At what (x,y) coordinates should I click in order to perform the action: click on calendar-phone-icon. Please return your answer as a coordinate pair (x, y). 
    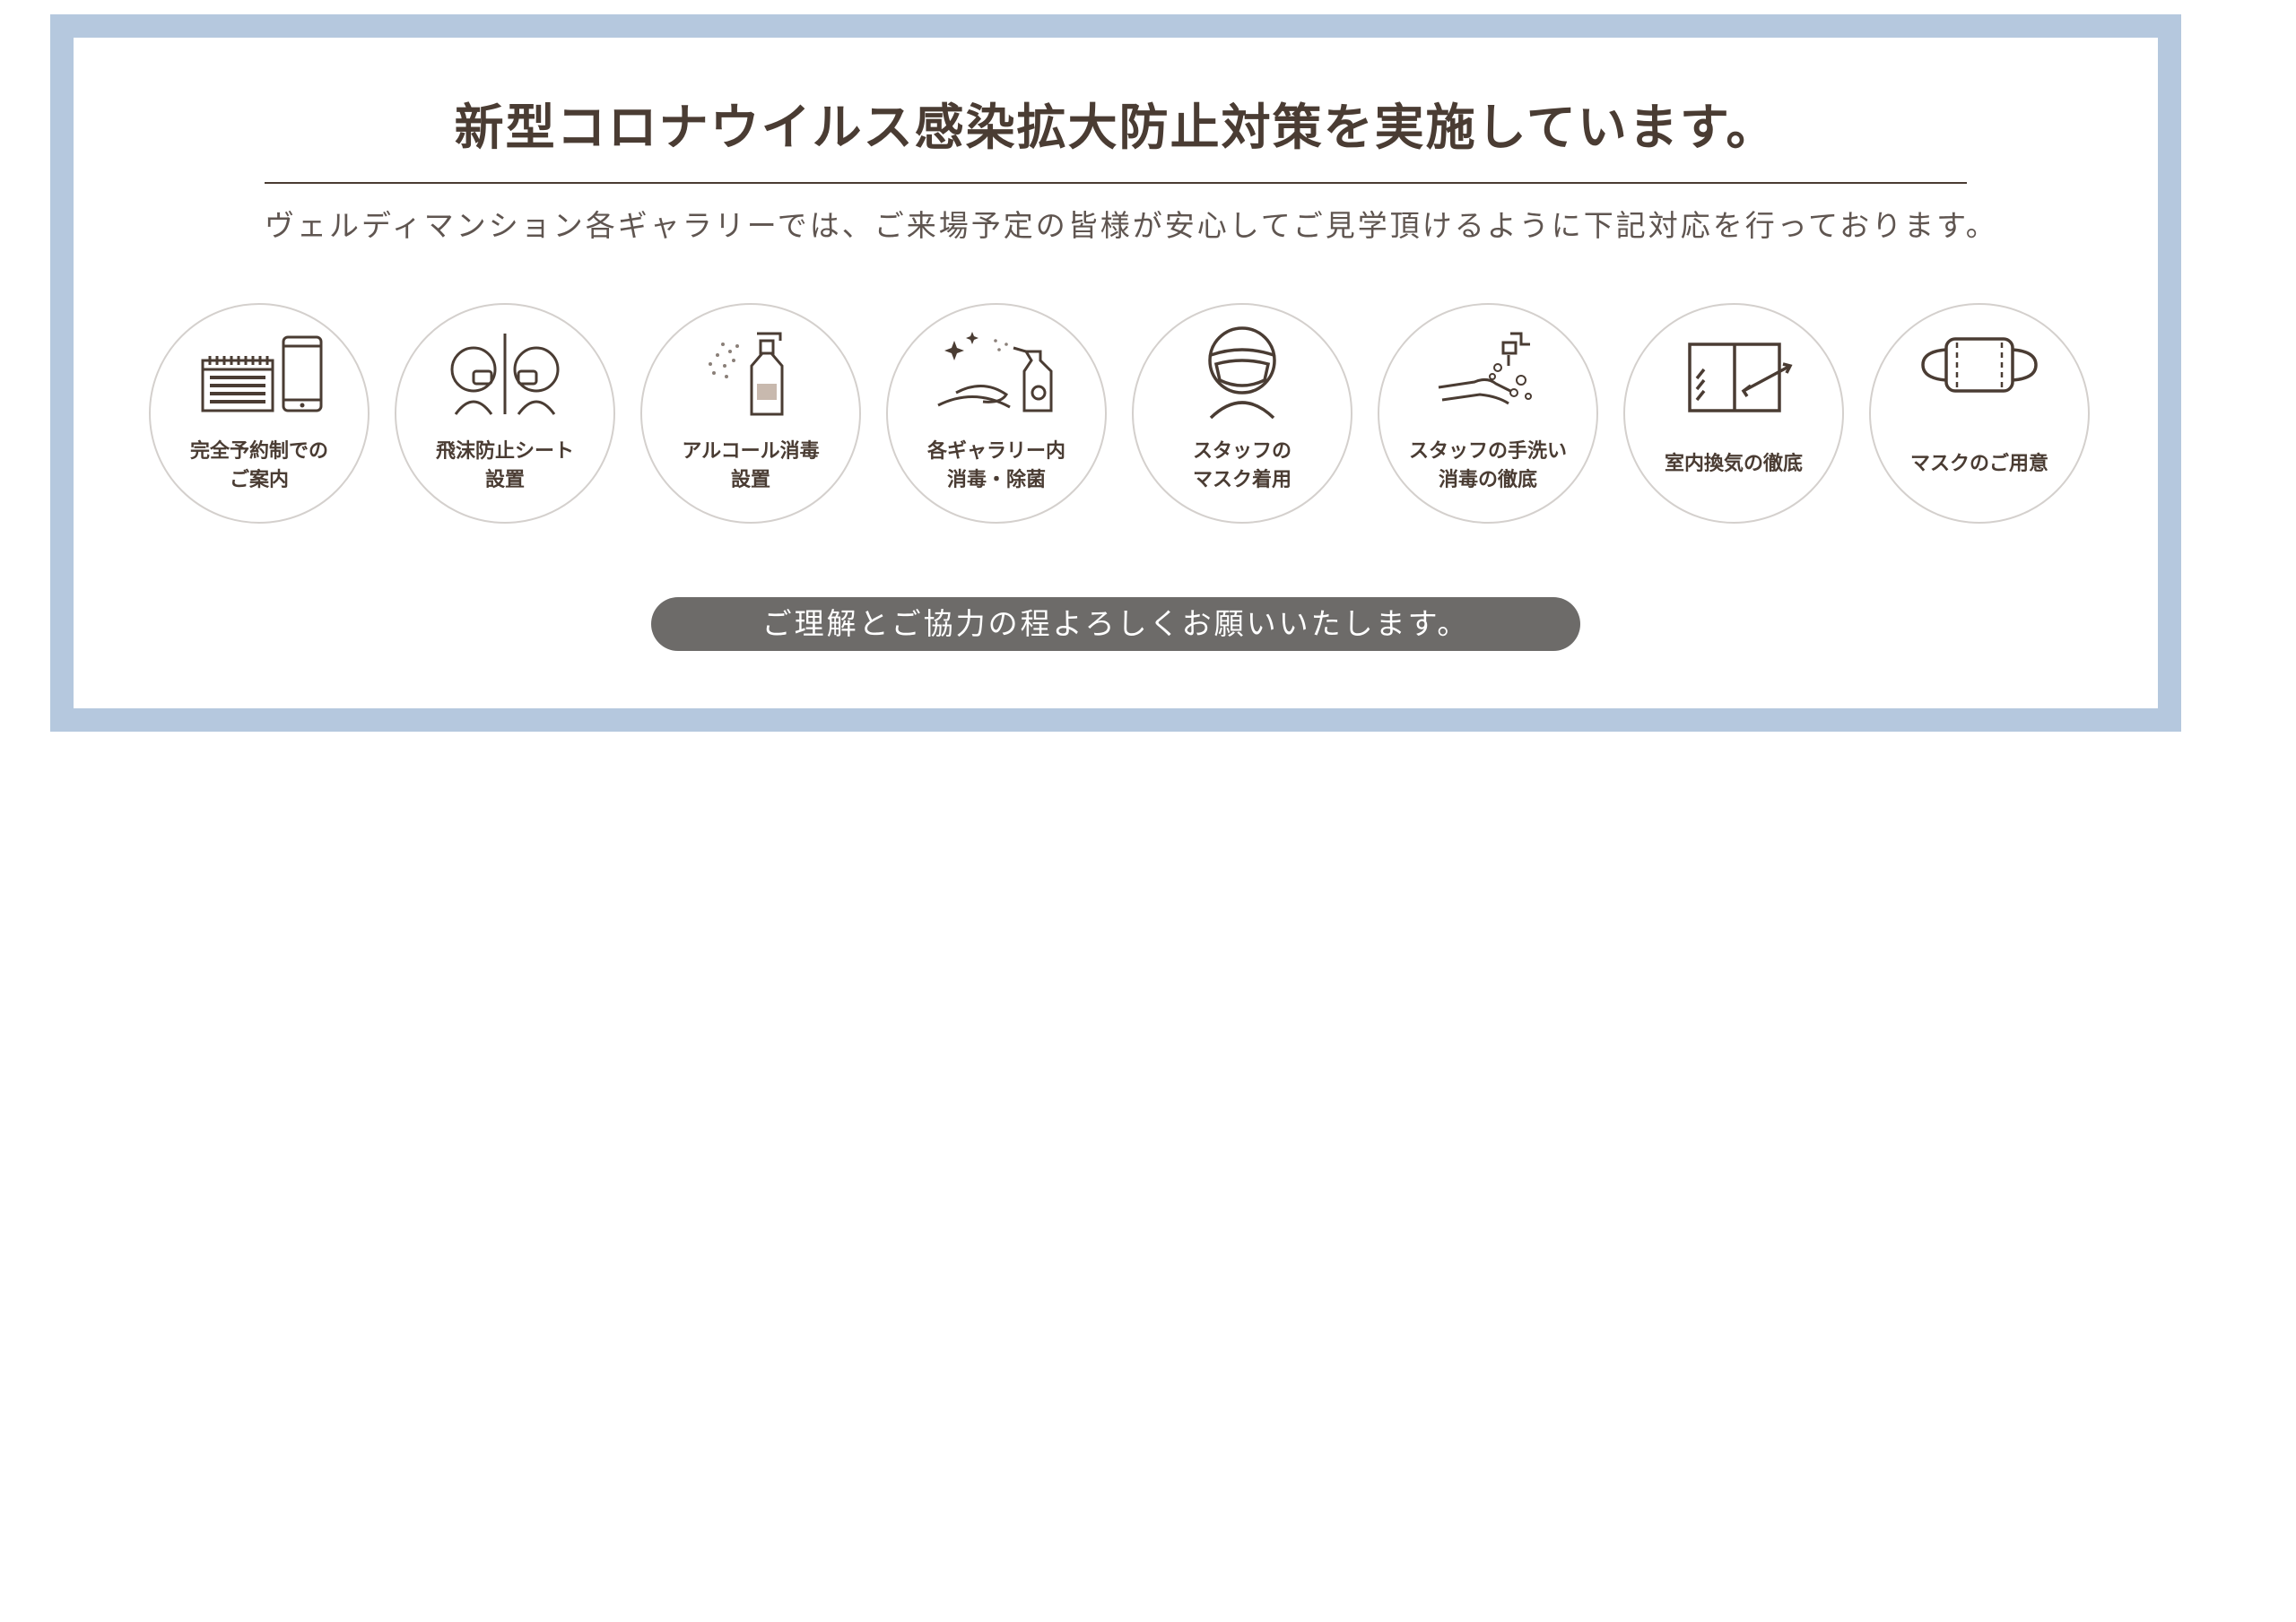
    Looking at the image, I should click on (262, 373).